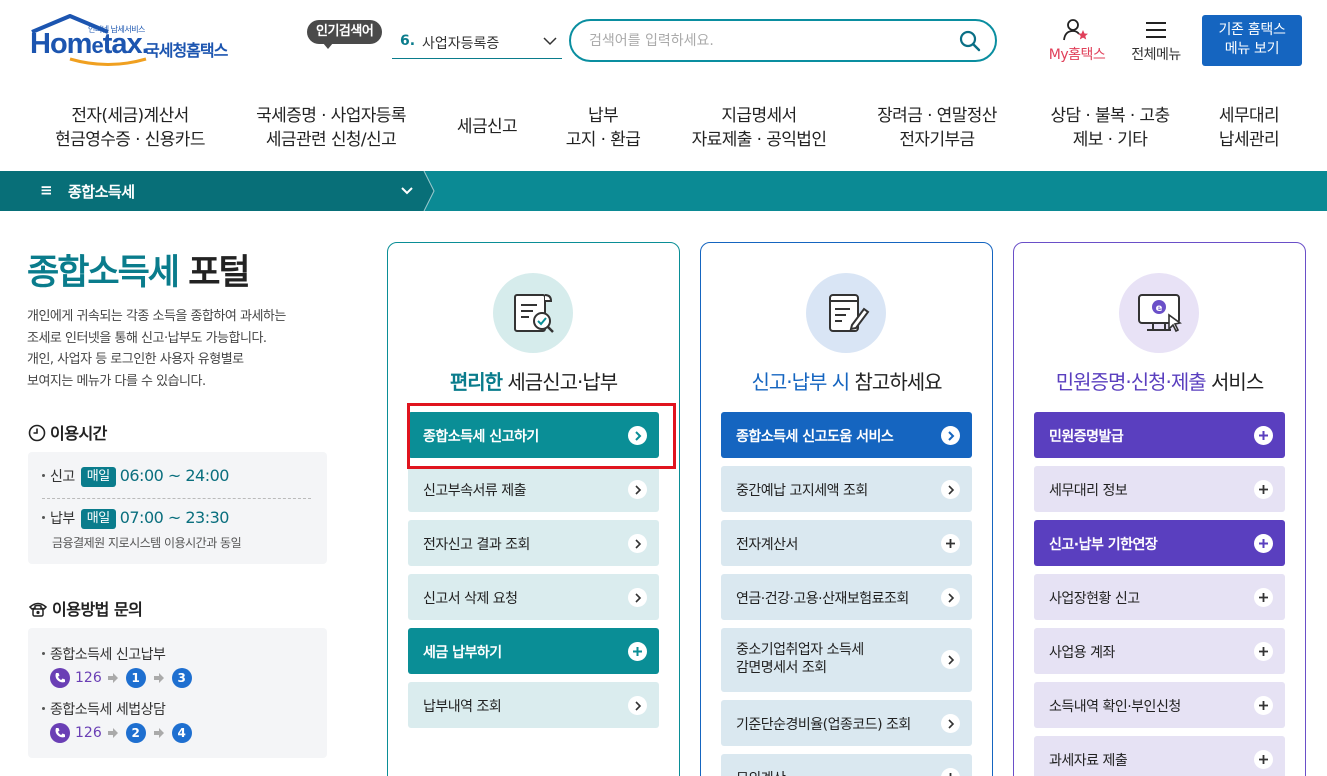 Image resolution: width=1327 pixels, height=776 pixels. I want to click on item-label: 사업용 계좌, so click(1082, 653).